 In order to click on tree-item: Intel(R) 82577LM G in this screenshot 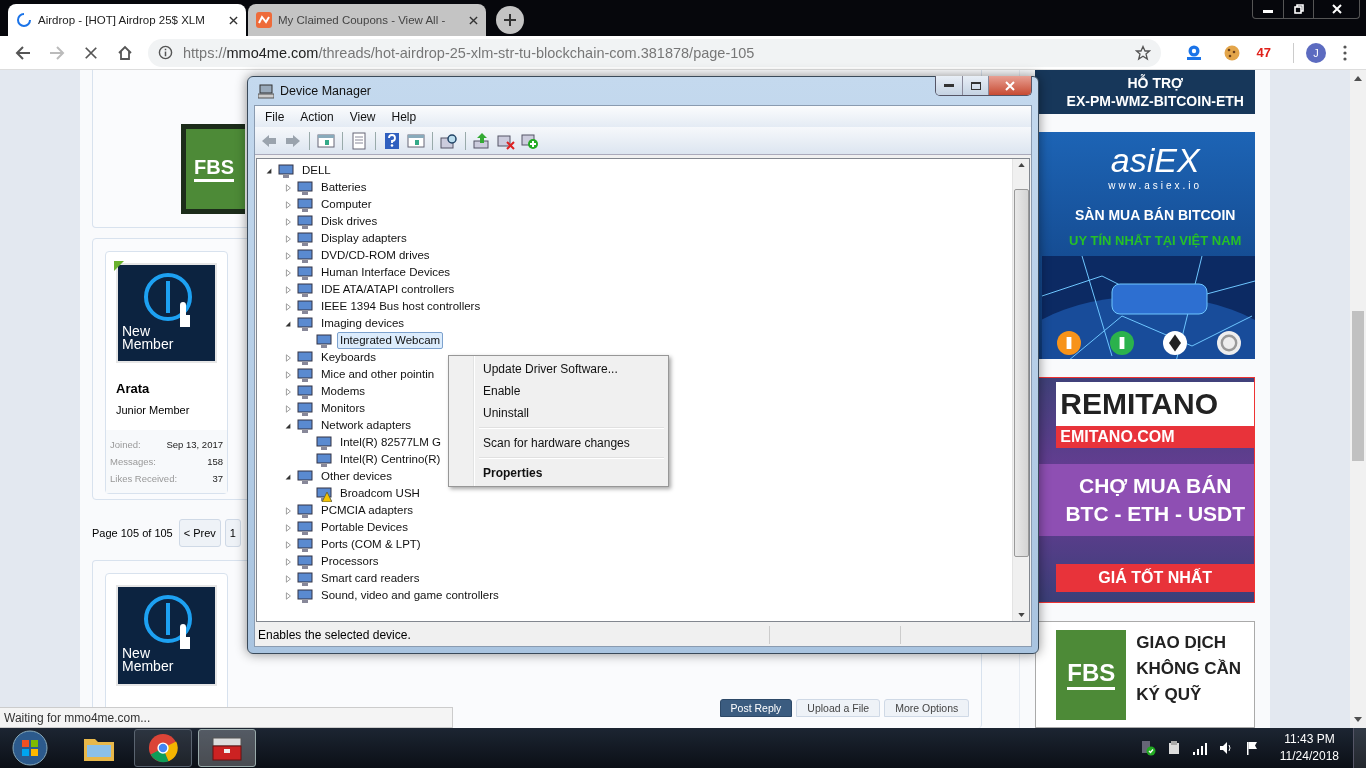, I will do `click(390, 442)`.